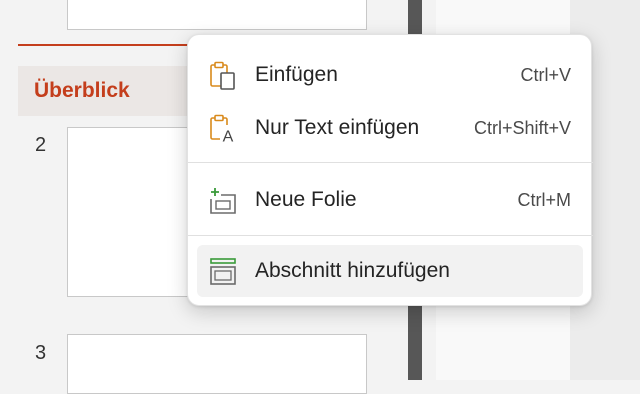 This screenshot has width=640, height=394. I want to click on slide-number: 2, so click(41, 145).